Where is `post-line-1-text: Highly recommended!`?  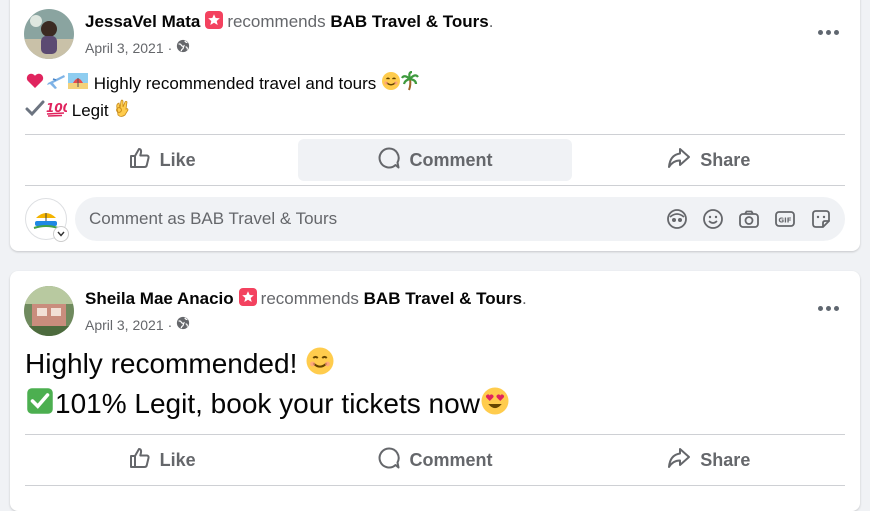 post-line-1-text: Highly recommended! is located at coordinates (161, 363).